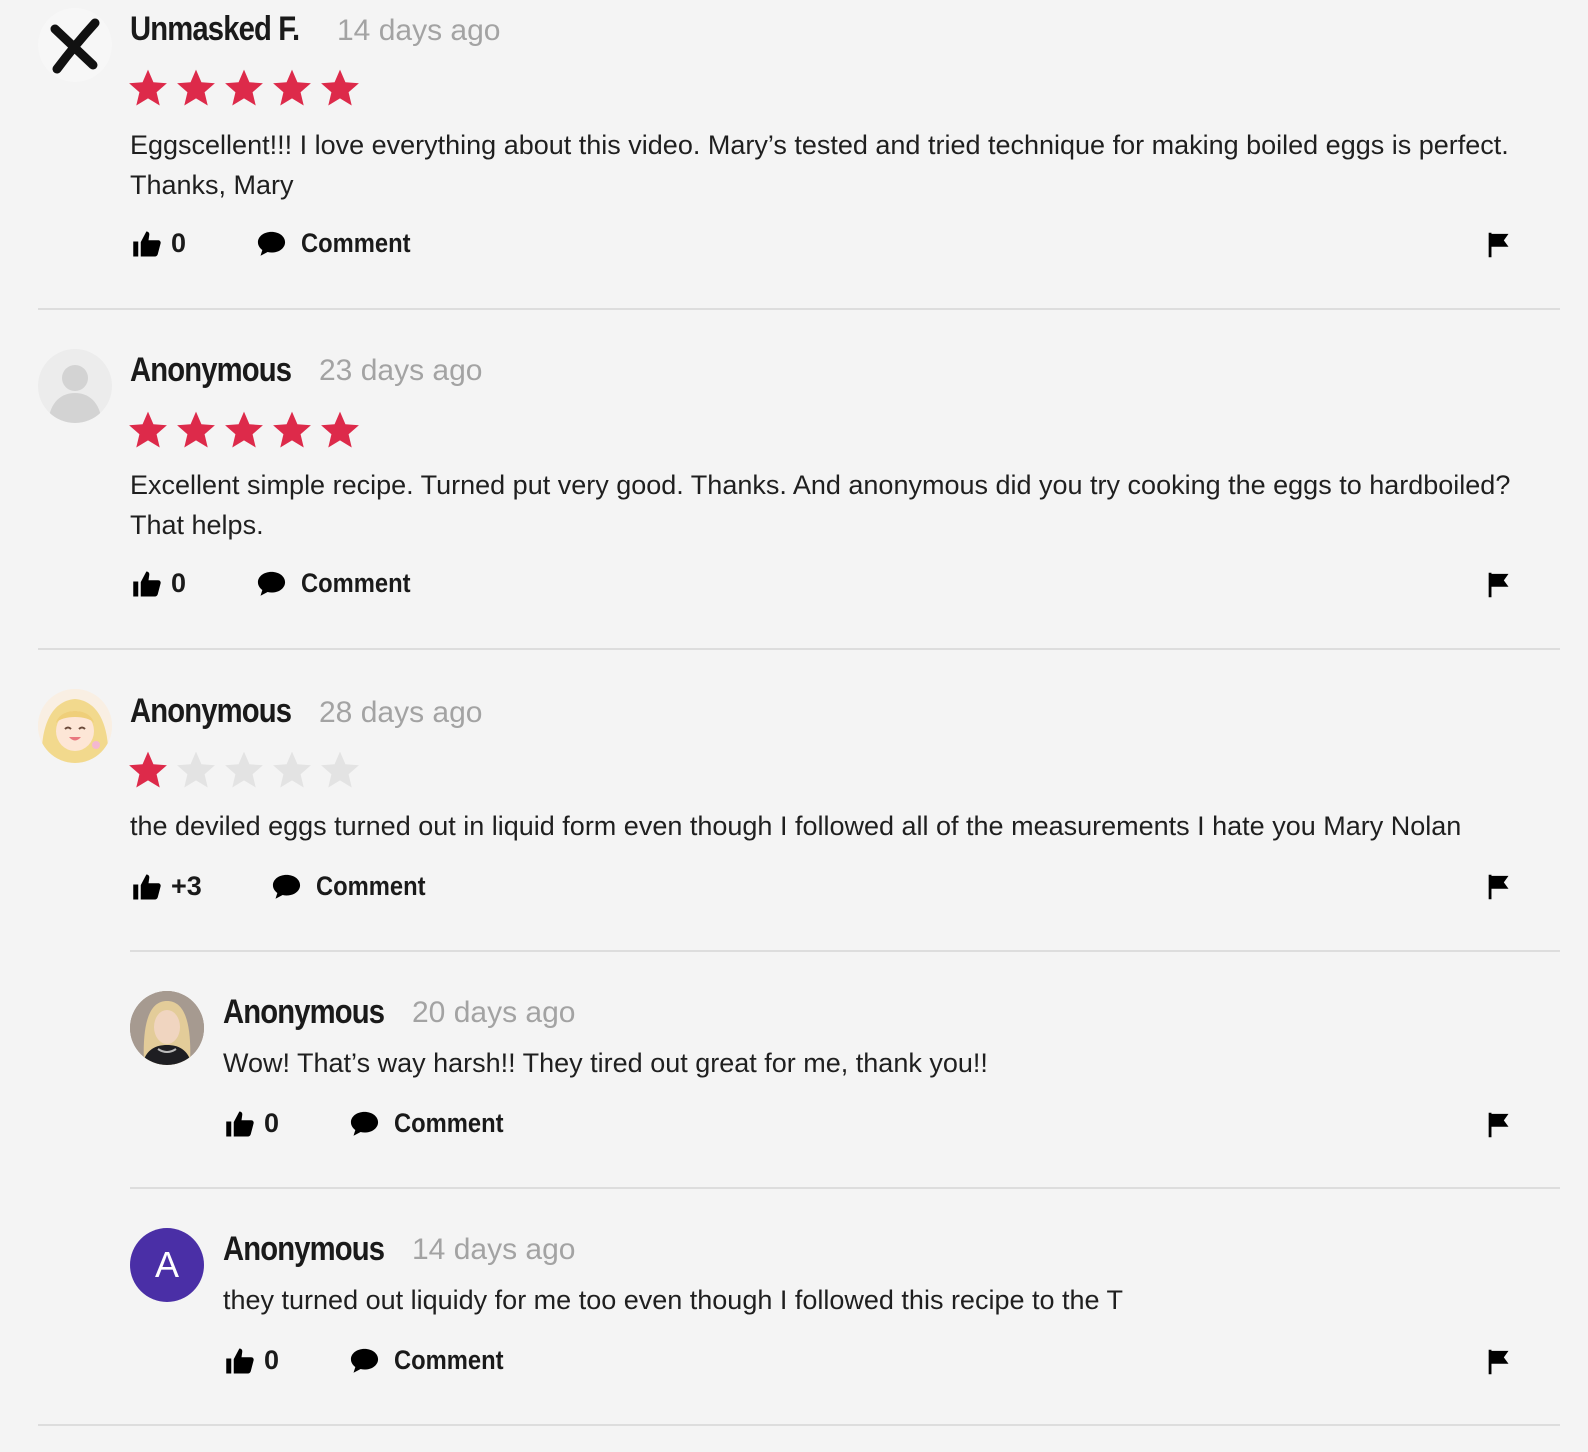  What do you see at coordinates (401, 370) in the screenshot?
I see `timestamp: 23 days ago` at bounding box center [401, 370].